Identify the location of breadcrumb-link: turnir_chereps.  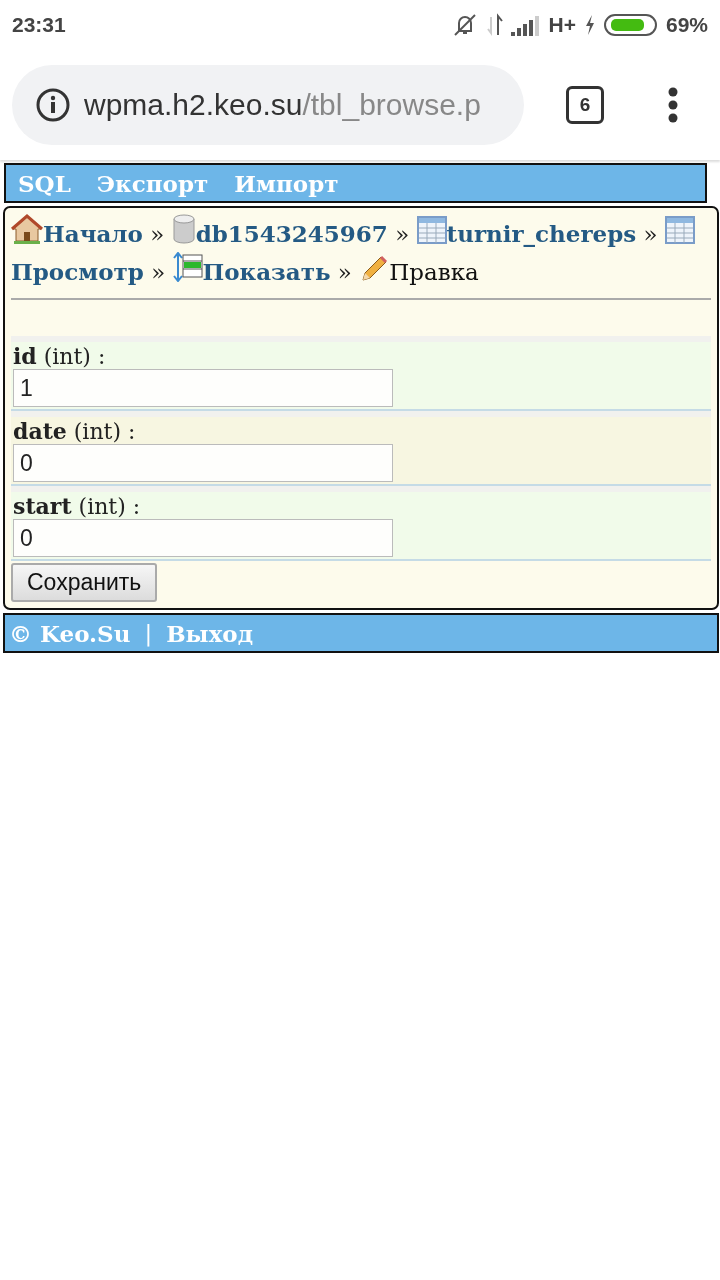
(541, 233).